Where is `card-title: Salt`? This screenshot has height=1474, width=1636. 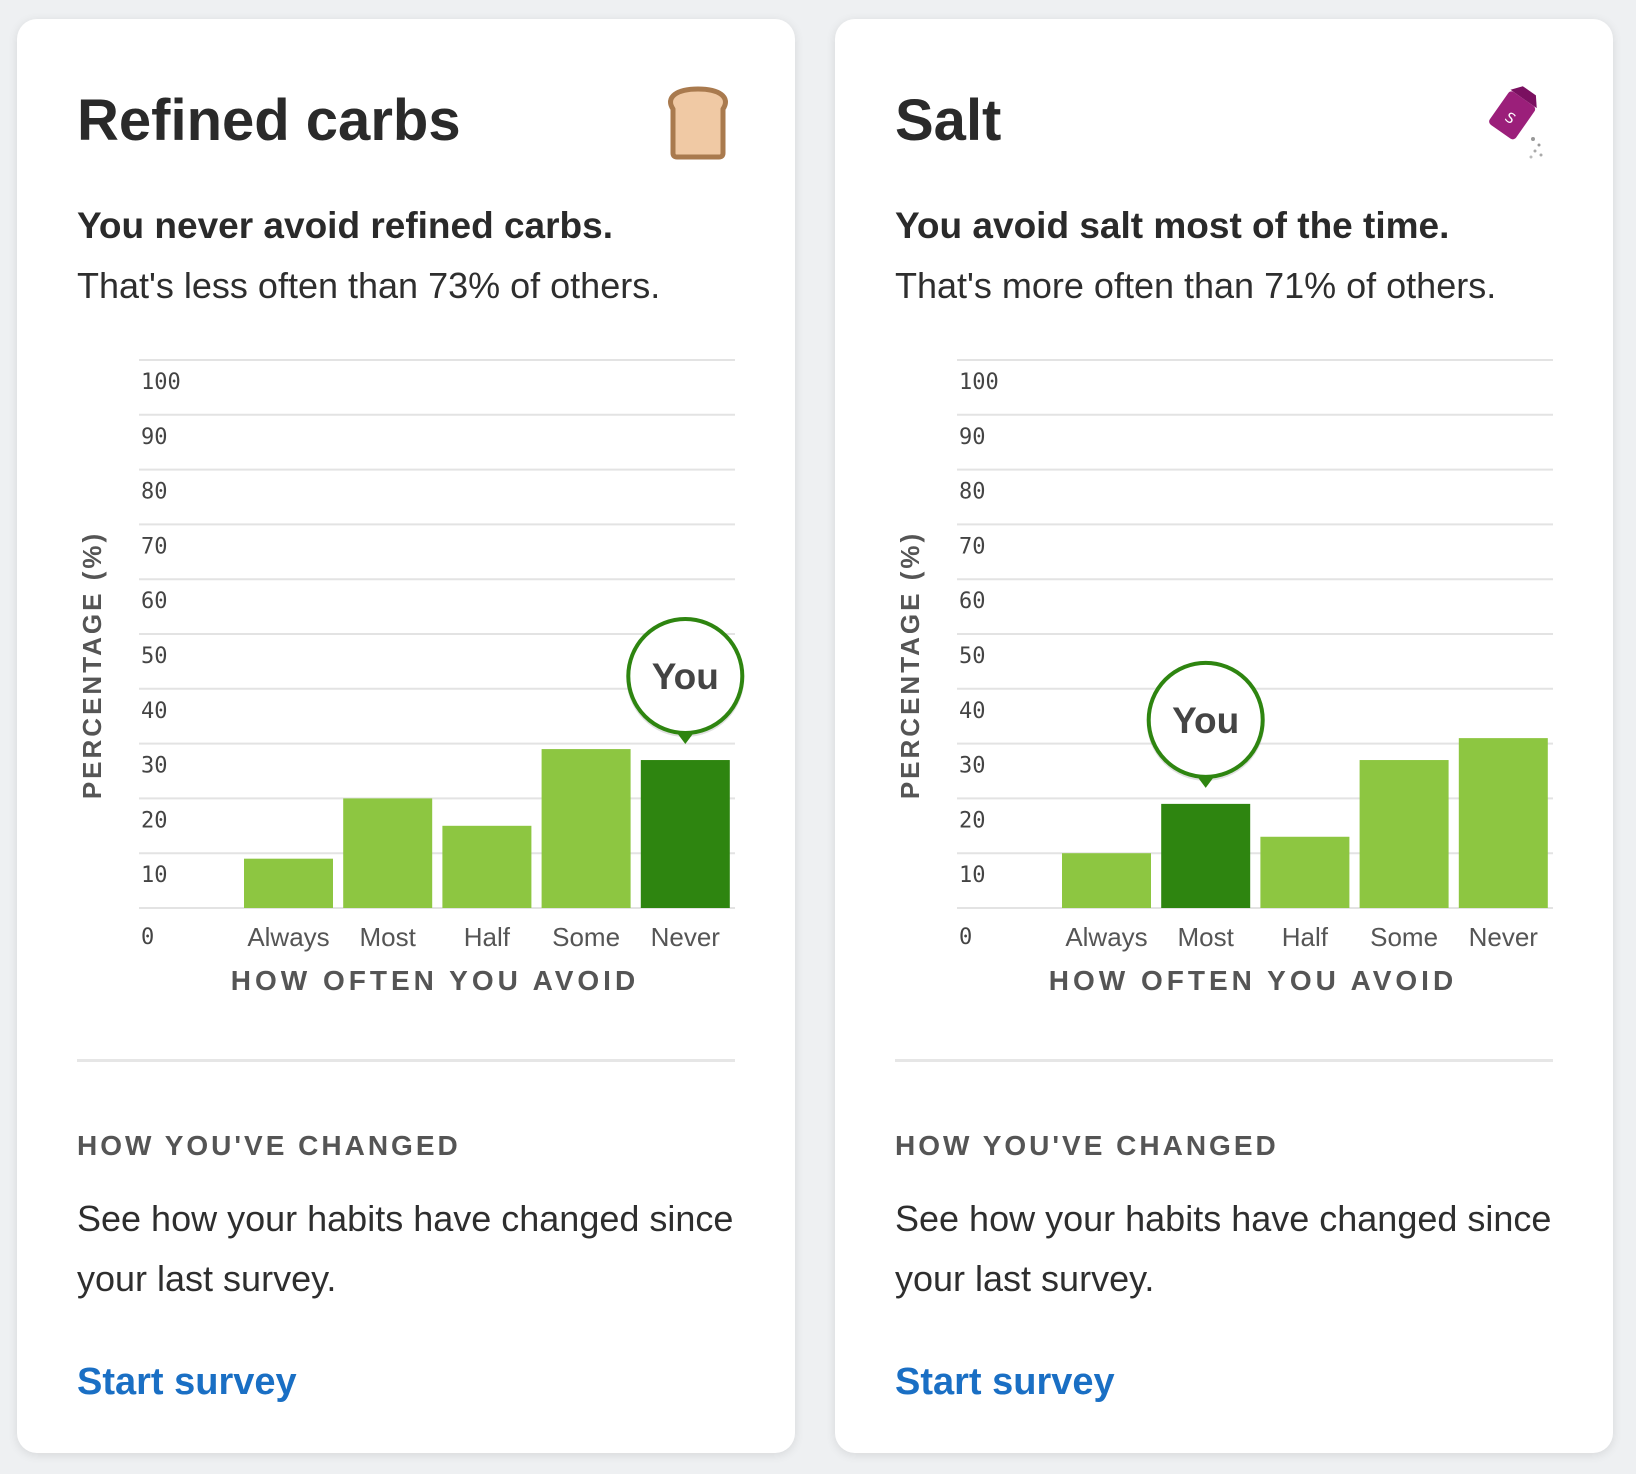
card-title: Salt is located at coordinates (948, 120).